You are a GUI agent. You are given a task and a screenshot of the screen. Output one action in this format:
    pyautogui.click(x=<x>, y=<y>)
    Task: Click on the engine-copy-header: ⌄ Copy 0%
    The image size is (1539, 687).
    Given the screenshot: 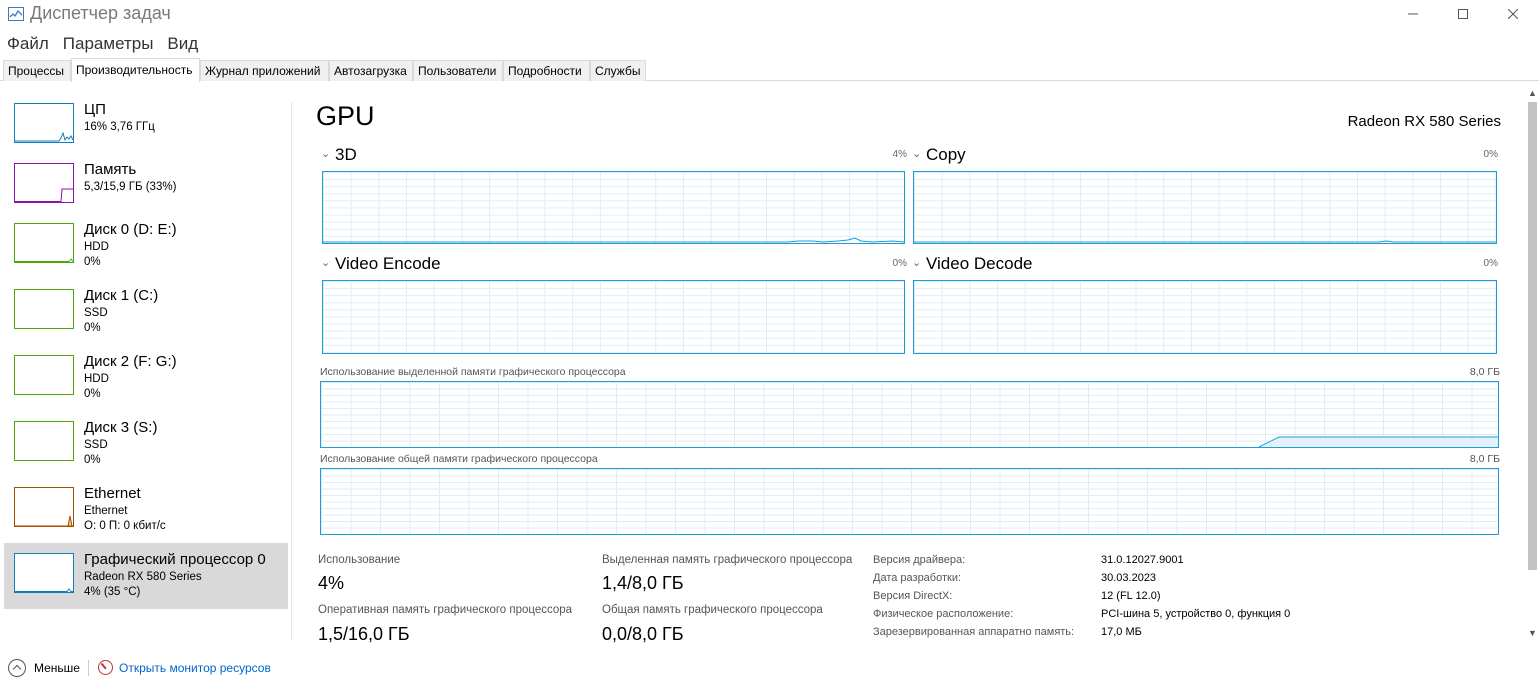 What is the action you would take?
    pyautogui.click(x=1205, y=156)
    